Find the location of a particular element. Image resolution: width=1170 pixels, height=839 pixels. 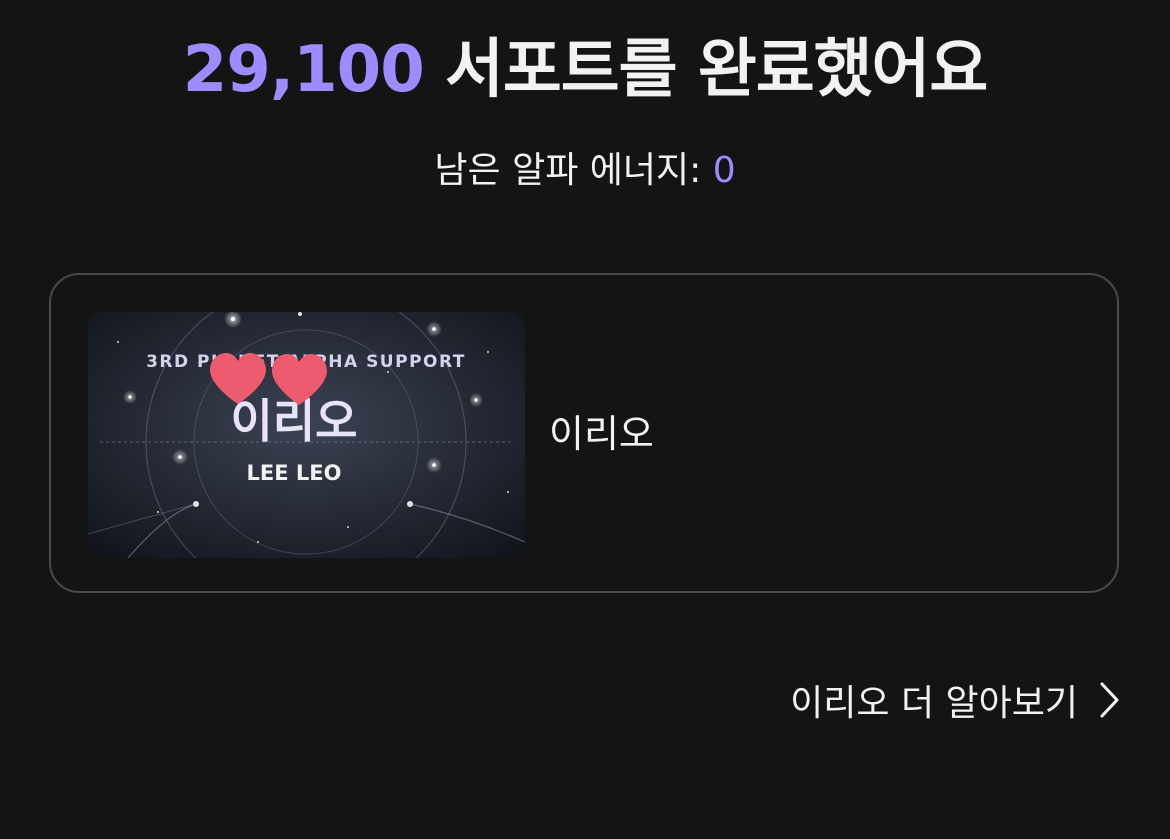

chevron-right-icon is located at coordinates (1109, 700).